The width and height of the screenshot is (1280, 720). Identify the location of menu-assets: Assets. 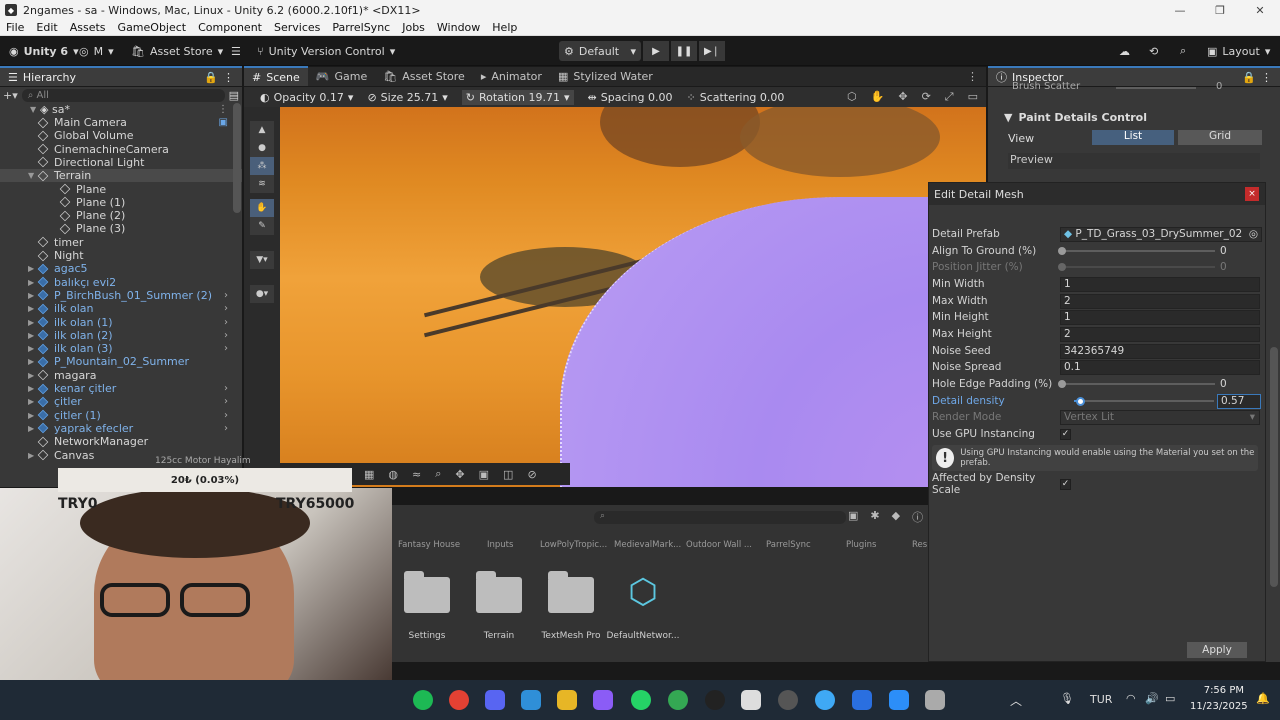
(88, 27).